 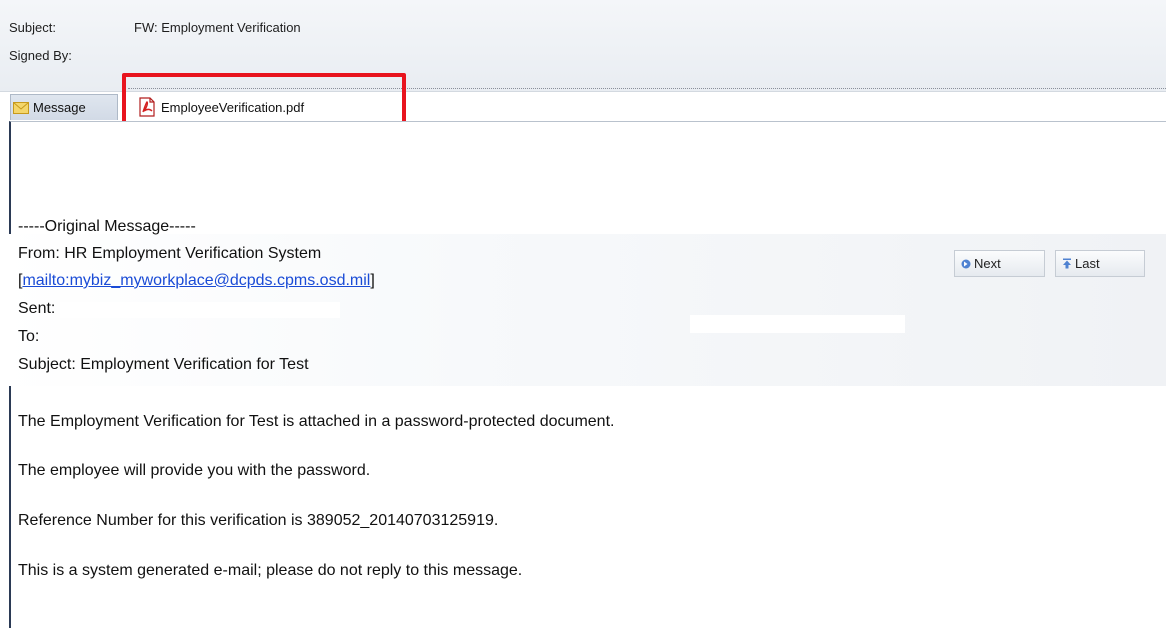 I want to click on envelope-icon, so click(x=21, y=107).